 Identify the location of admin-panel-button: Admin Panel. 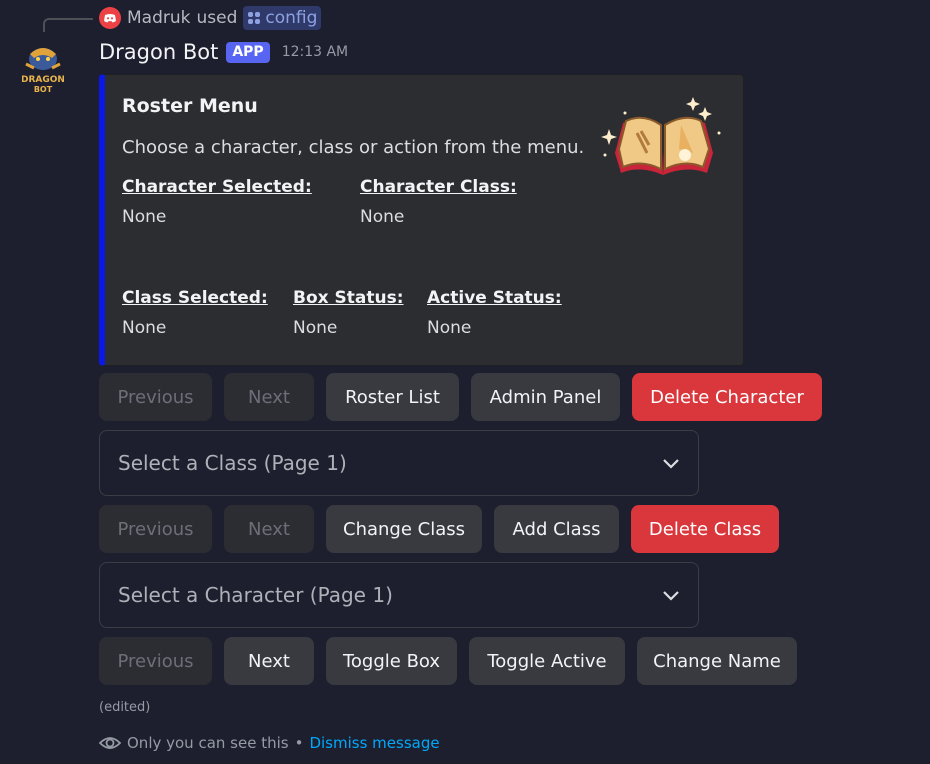
(545, 397).